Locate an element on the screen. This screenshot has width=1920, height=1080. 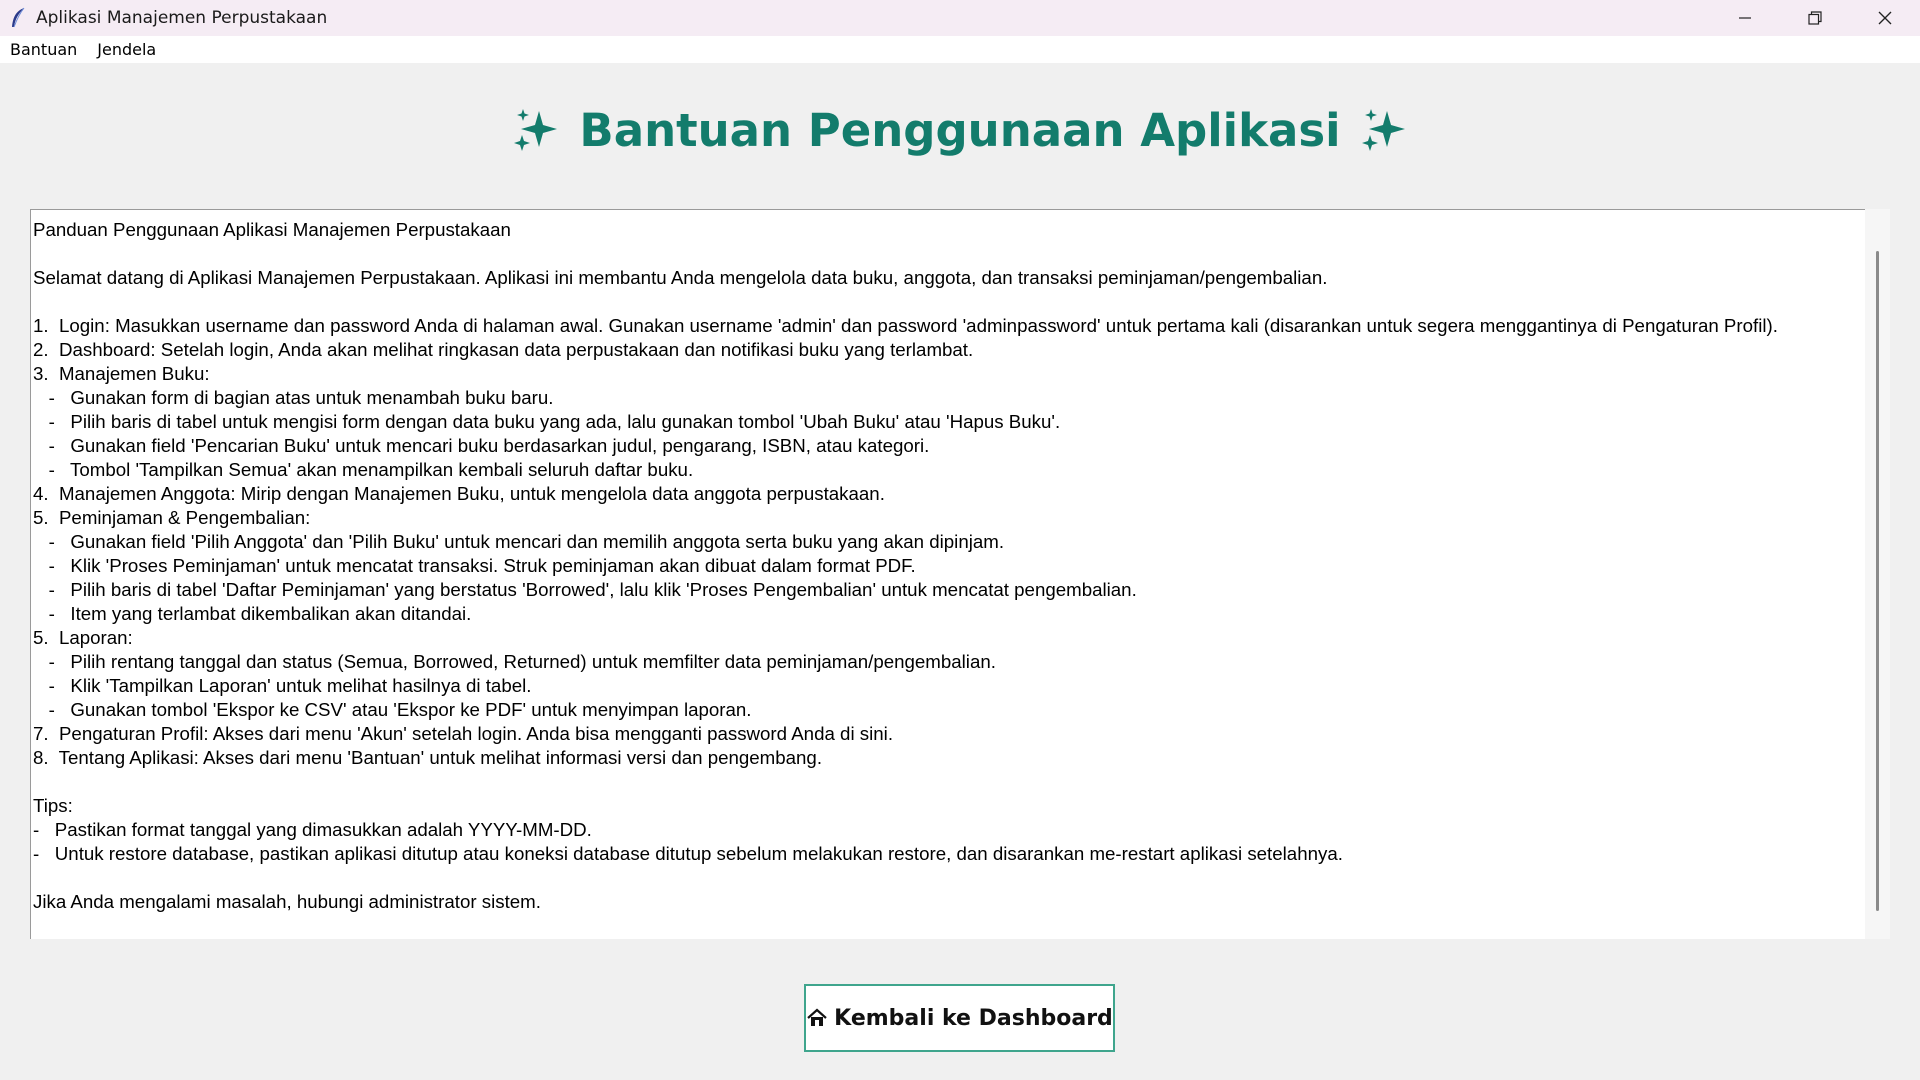
window-controls is located at coordinates (1815, 18).